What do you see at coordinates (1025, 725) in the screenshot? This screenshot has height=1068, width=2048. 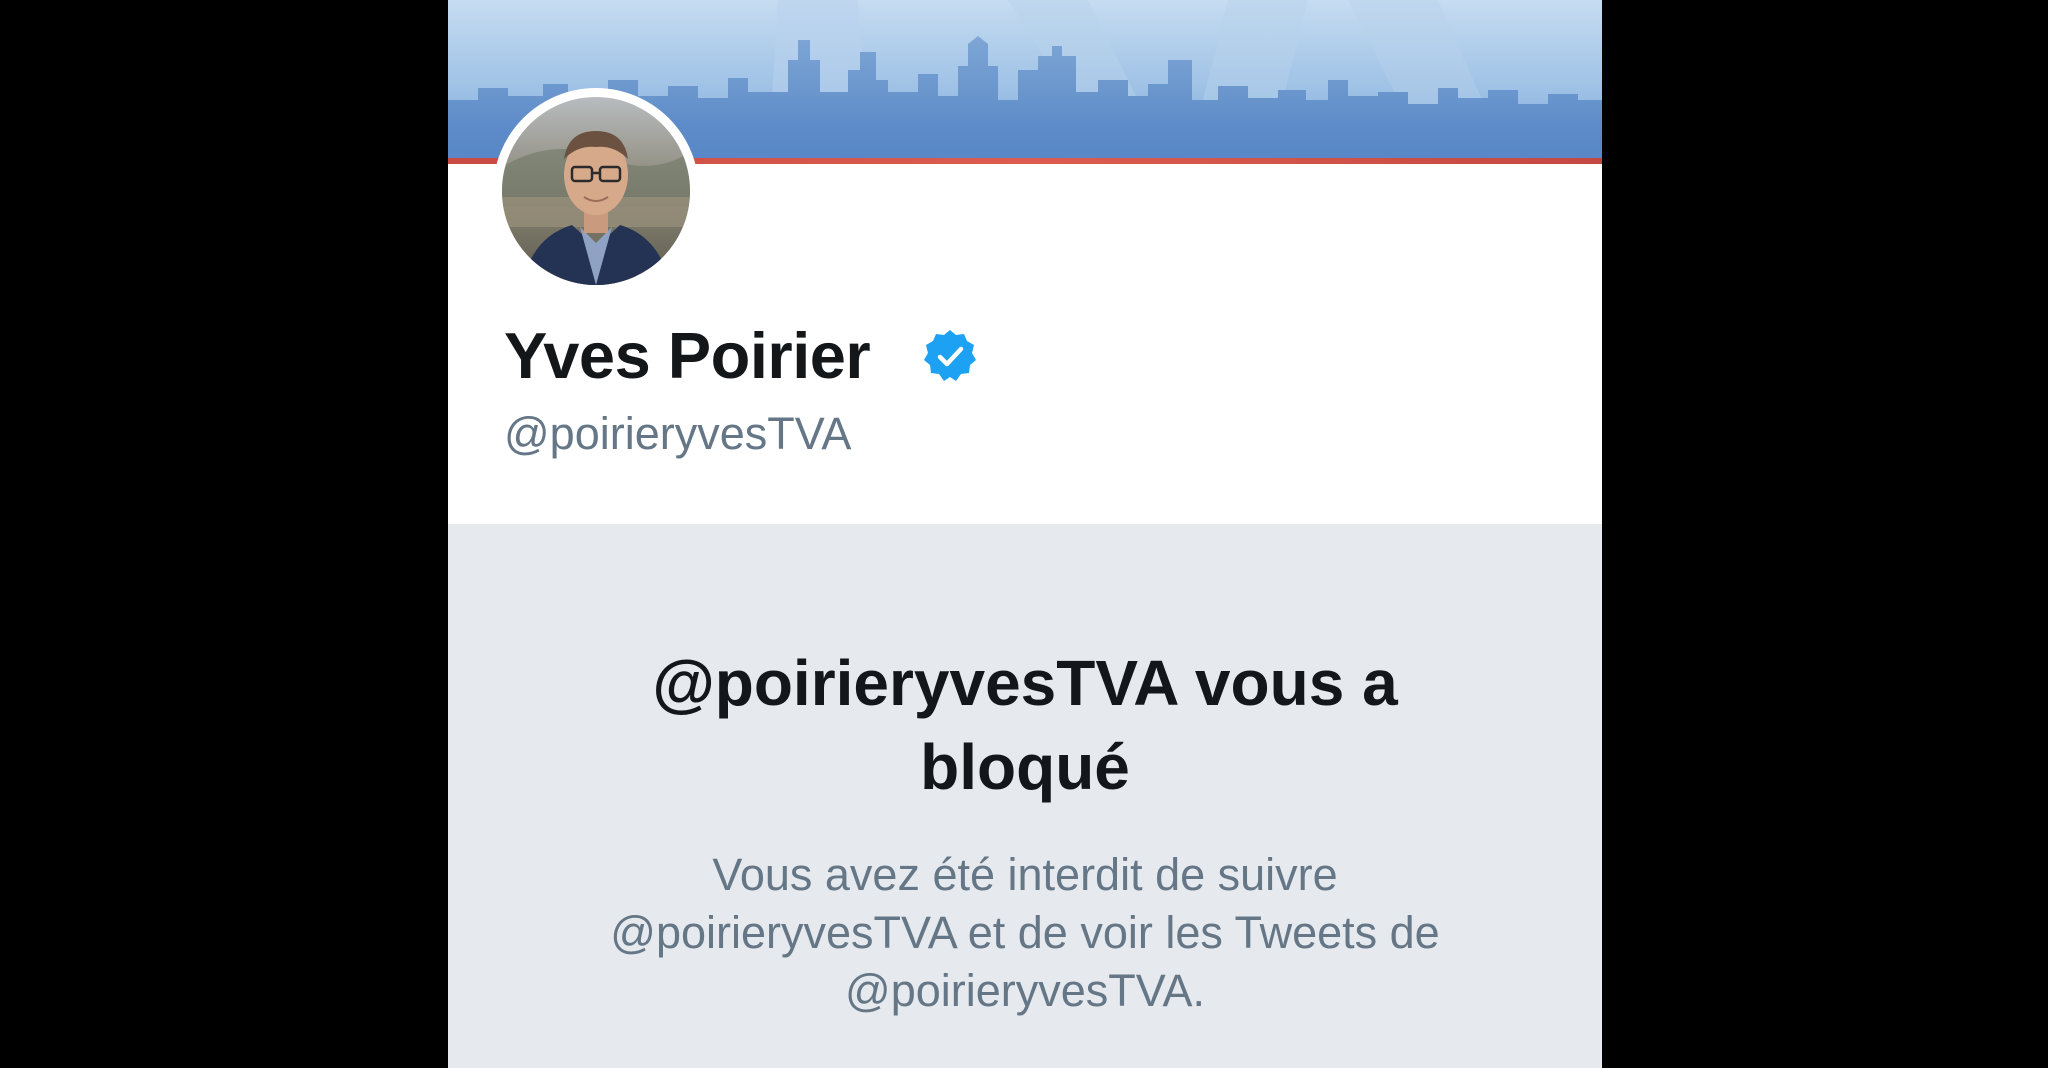 I see `blocked-title: @poirieryvesTVA vous a bloqué` at bounding box center [1025, 725].